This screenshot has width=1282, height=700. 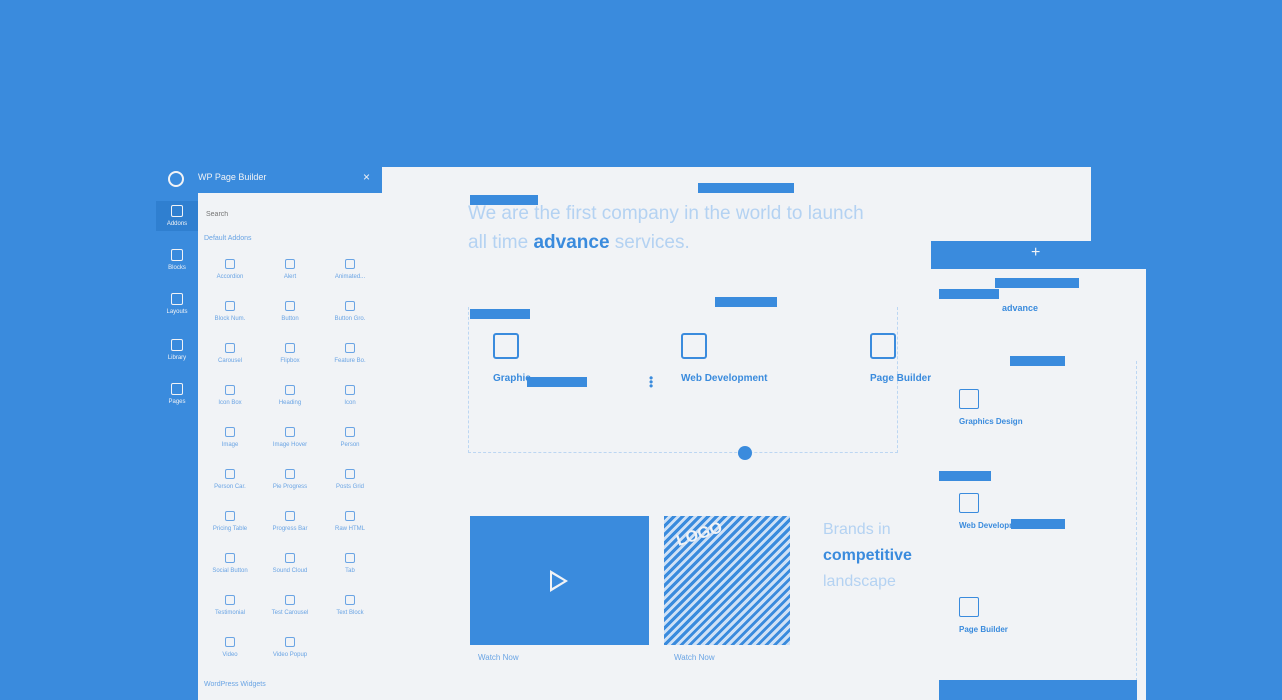 What do you see at coordinates (177, 299) in the screenshot?
I see `layouts-icon` at bounding box center [177, 299].